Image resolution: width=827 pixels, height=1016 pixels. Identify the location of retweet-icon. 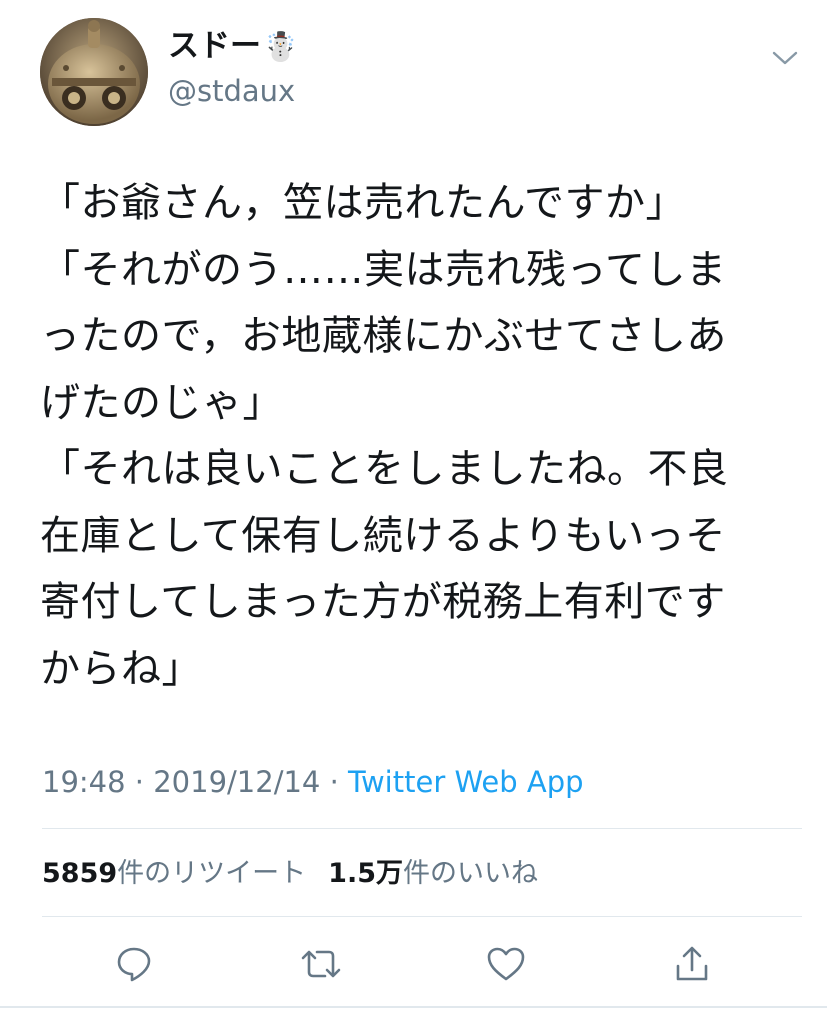
(321, 964).